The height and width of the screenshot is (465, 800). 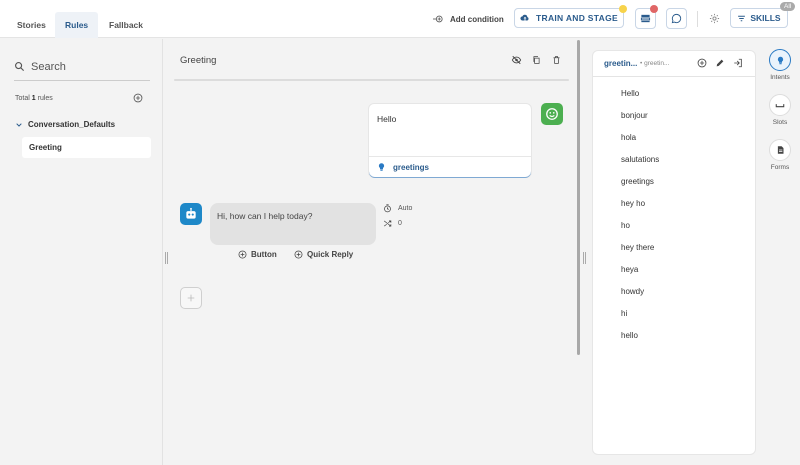 I want to click on add-condition-icon, so click(x=438, y=19).